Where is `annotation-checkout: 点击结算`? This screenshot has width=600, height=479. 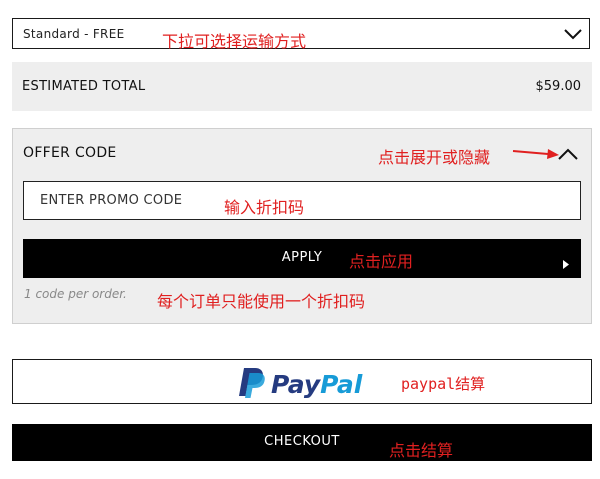
annotation-checkout: 点击结算 is located at coordinates (421, 450).